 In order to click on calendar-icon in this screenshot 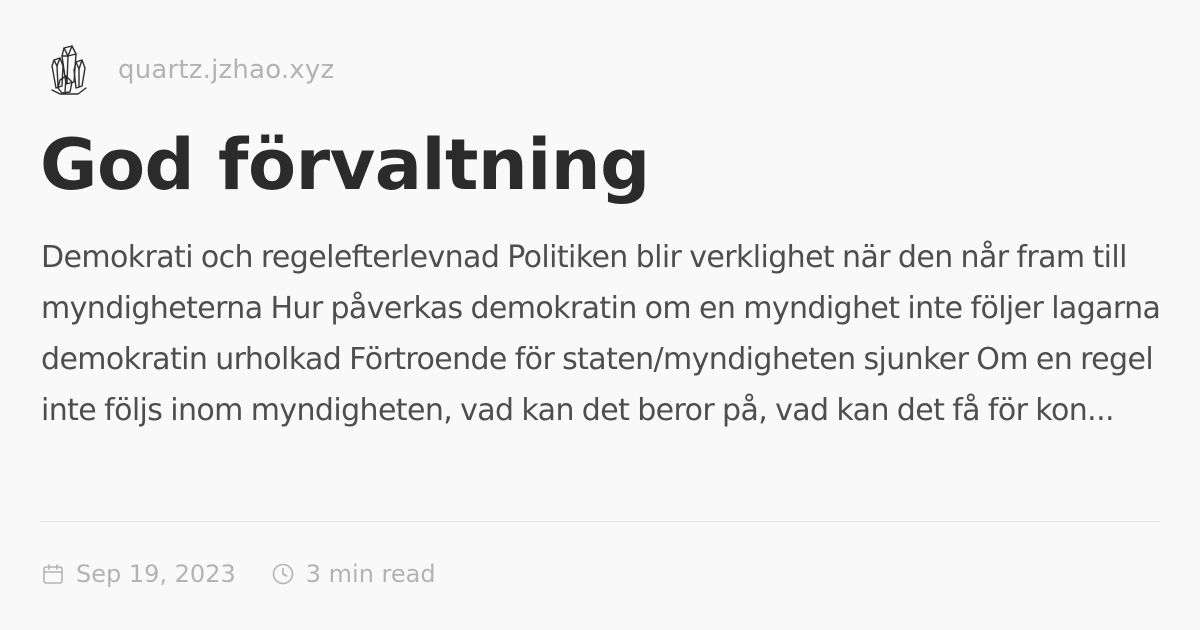, I will do `click(53, 574)`.